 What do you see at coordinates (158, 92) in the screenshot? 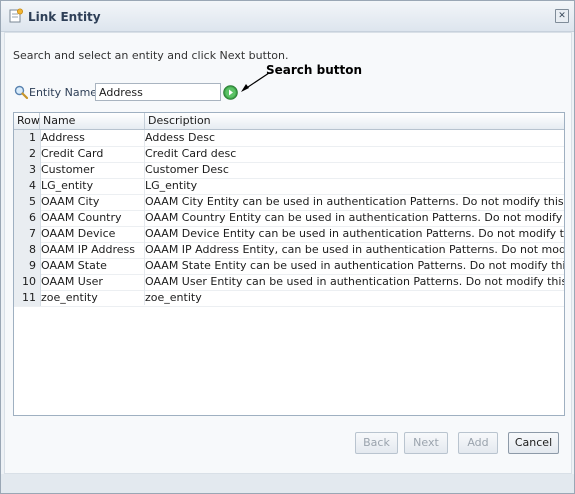
I see `entity-name-input` at bounding box center [158, 92].